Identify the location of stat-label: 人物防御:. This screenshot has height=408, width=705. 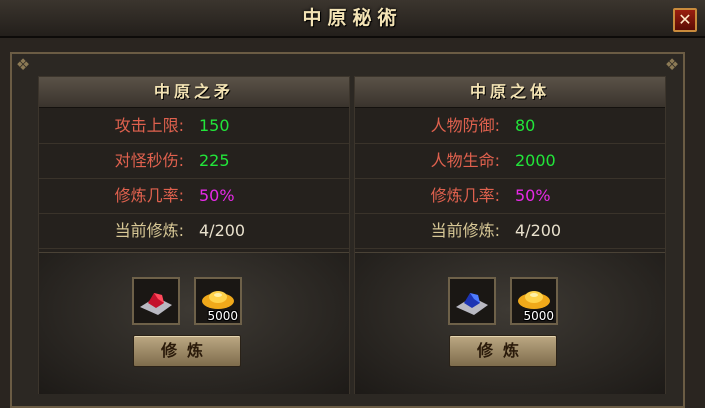
(465, 125).